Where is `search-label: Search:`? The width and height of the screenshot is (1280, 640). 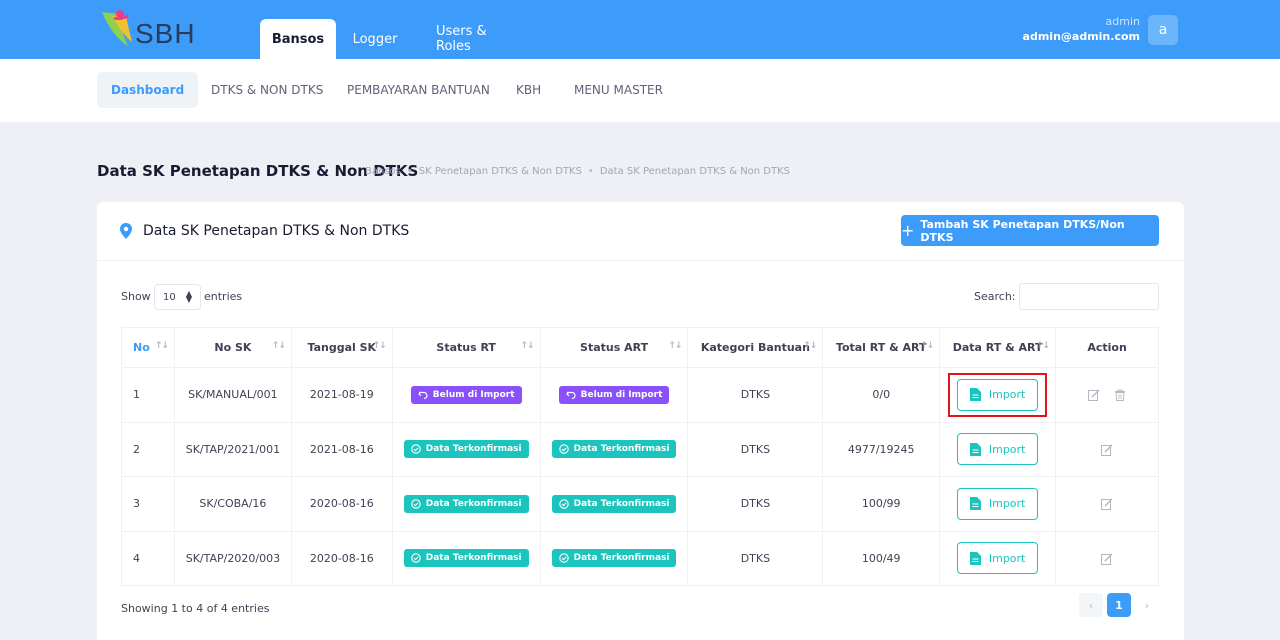
search-label: Search: is located at coordinates (995, 296).